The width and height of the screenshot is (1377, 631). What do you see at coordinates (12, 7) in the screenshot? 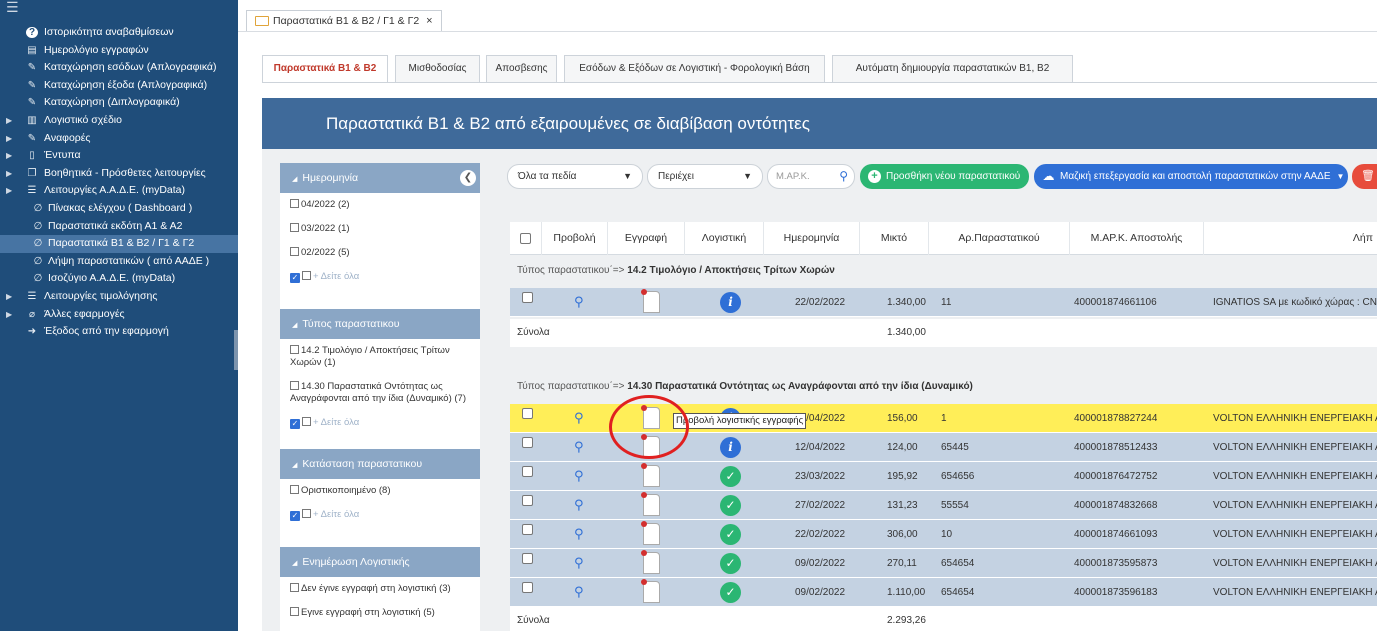
I see `menu-icon: ☰` at bounding box center [12, 7].